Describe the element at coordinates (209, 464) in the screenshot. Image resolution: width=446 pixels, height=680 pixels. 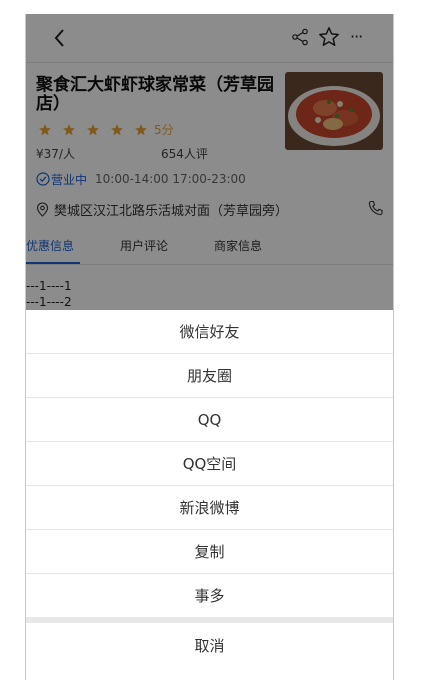
I see `share-option-qzone: QQ空间` at that location.